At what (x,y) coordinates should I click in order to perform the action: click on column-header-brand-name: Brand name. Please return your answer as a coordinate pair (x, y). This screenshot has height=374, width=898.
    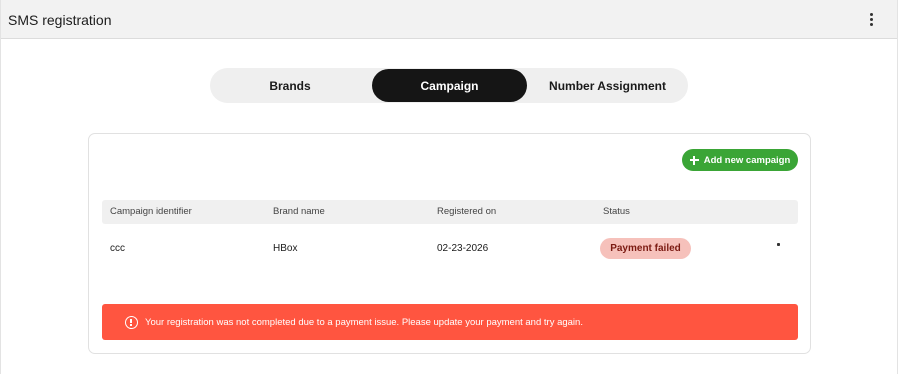
    Looking at the image, I should click on (299, 211).